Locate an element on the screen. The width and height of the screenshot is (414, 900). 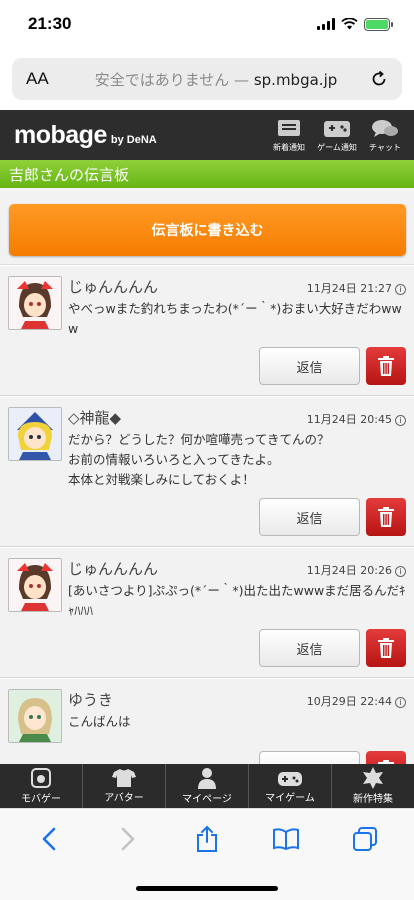
mobage-header: mobage by DeNA 新着通知 ゲーム通知 チャット is located at coordinates (207, 135).